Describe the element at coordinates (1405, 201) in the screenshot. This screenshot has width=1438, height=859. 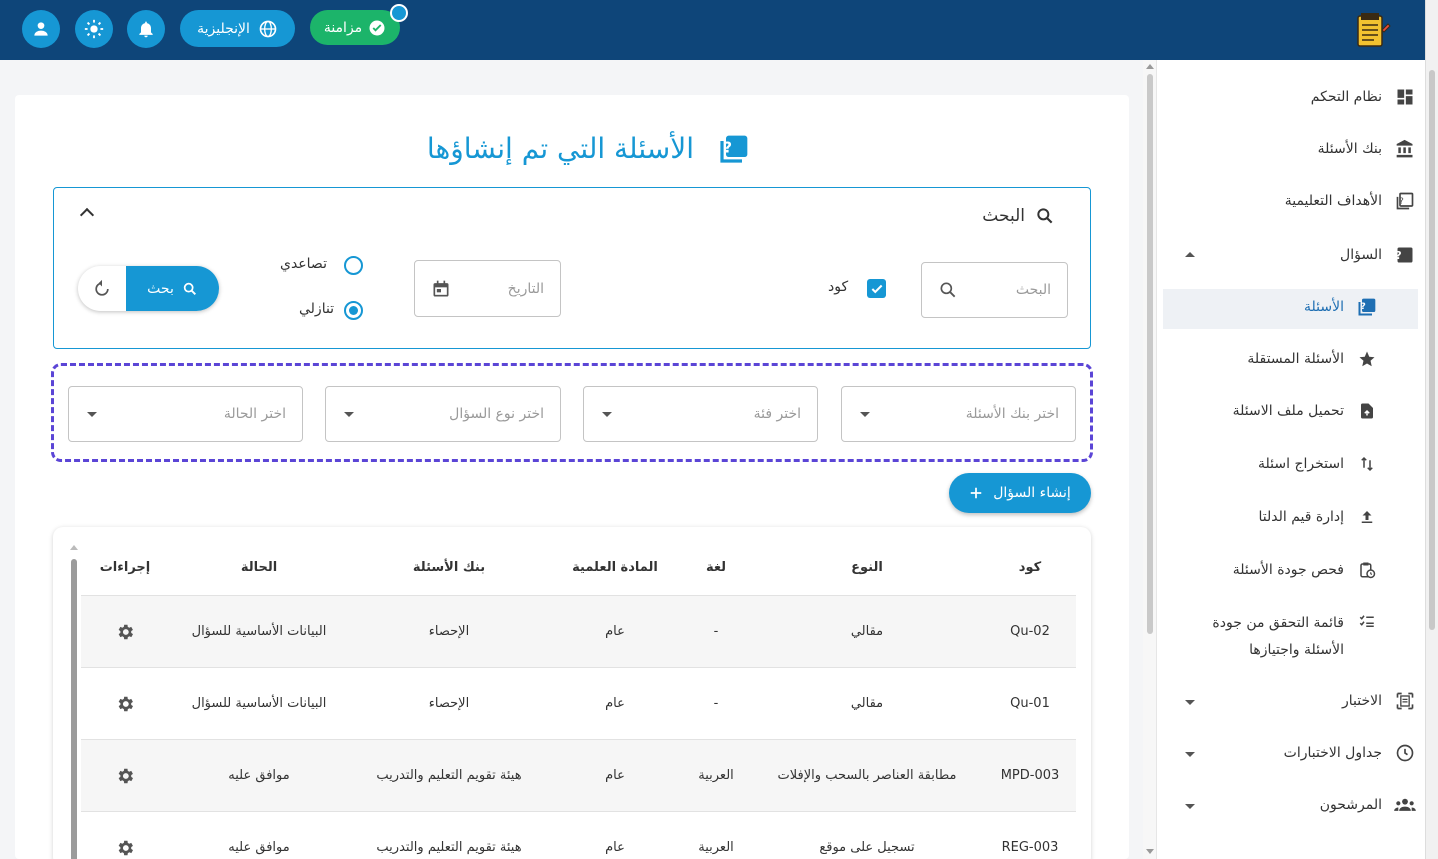
I see `objectives-icon: ?` at that location.